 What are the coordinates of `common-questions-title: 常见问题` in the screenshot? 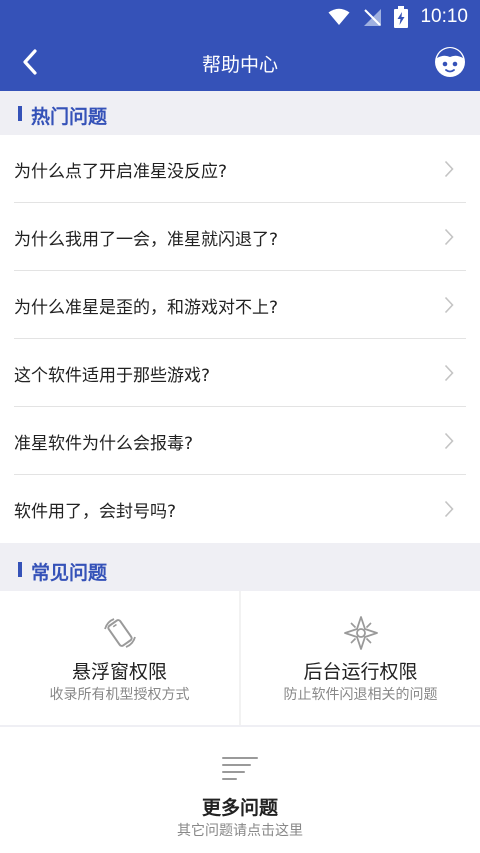 It's located at (69, 573).